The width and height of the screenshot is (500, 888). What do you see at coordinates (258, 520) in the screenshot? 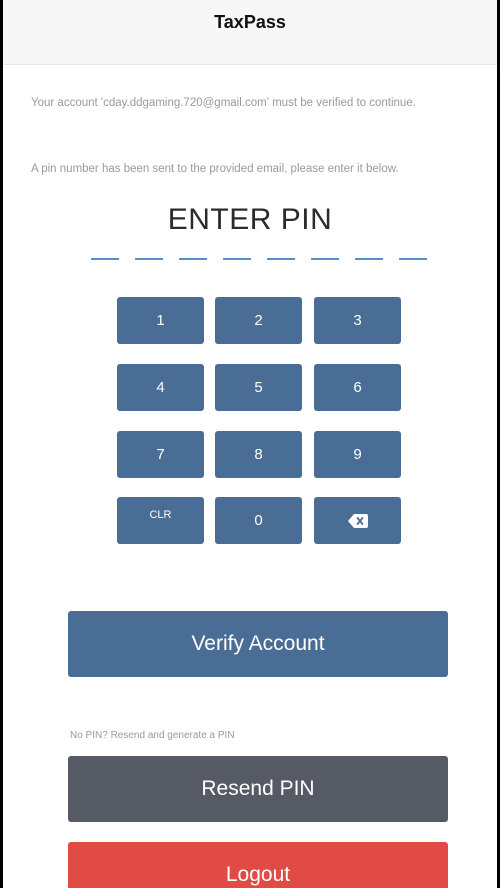
I see `key-0: 0` at bounding box center [258, 520].